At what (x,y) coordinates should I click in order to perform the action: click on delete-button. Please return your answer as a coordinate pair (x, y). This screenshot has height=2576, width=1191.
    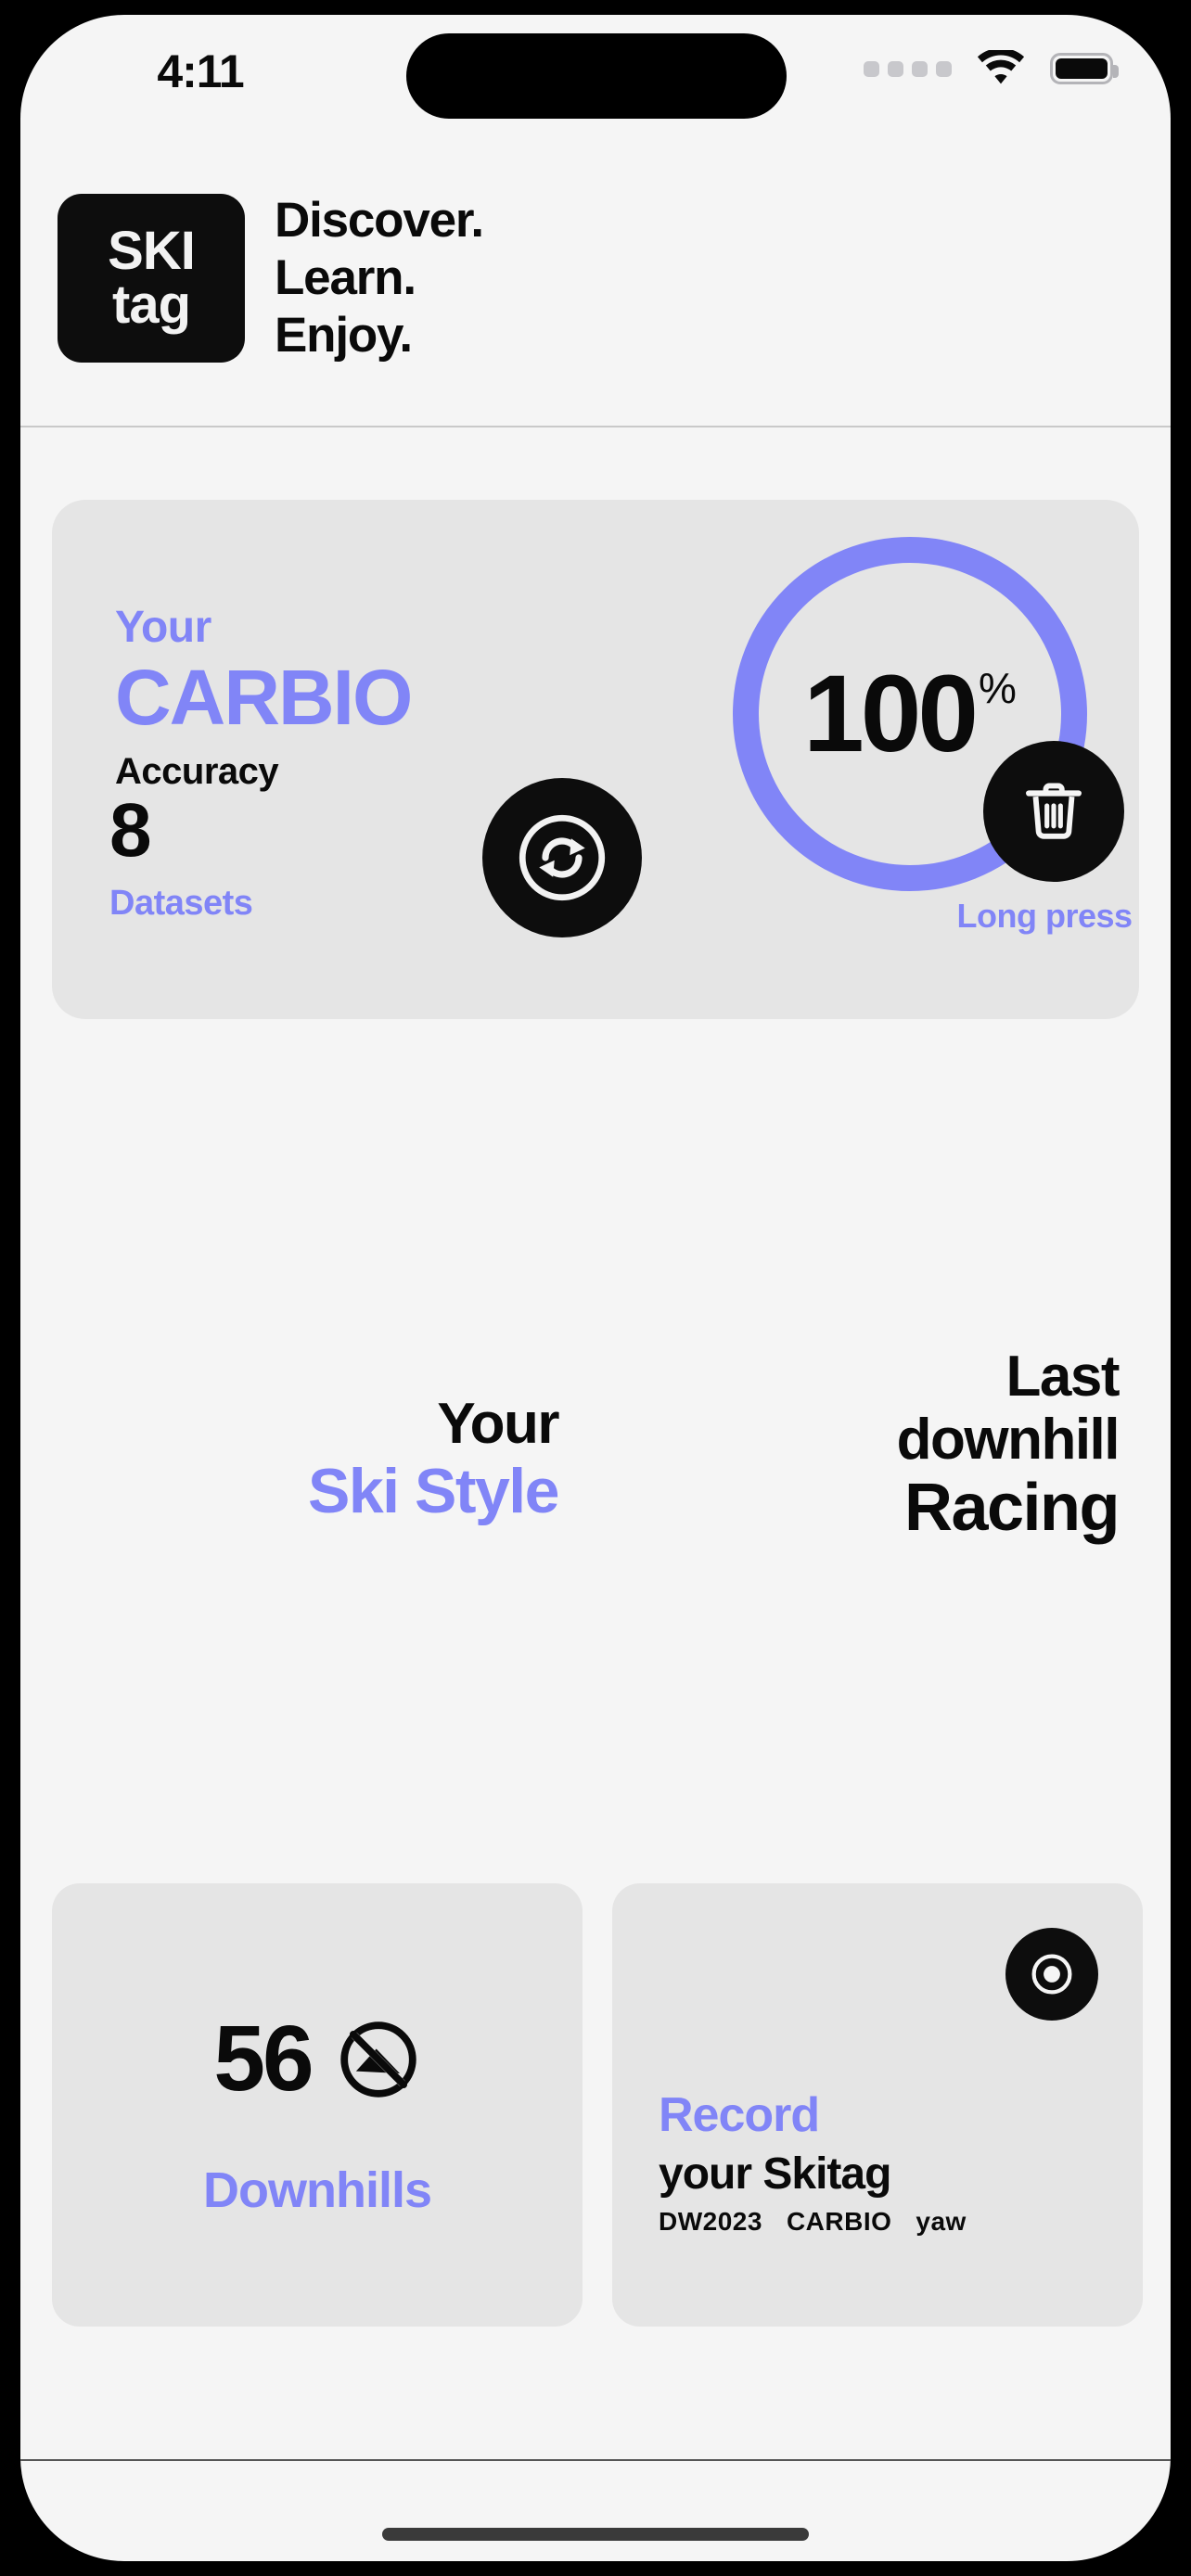
    Looking at the image, I should click on (1053, 811).